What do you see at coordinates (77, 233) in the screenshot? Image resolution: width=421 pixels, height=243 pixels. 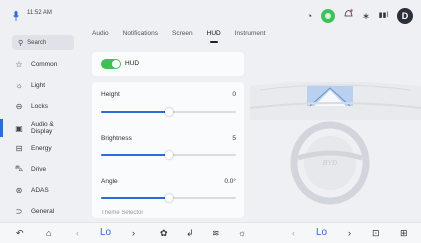 I see `temp-left-decrease-icon: ‹` at bounding box center [77, 233].